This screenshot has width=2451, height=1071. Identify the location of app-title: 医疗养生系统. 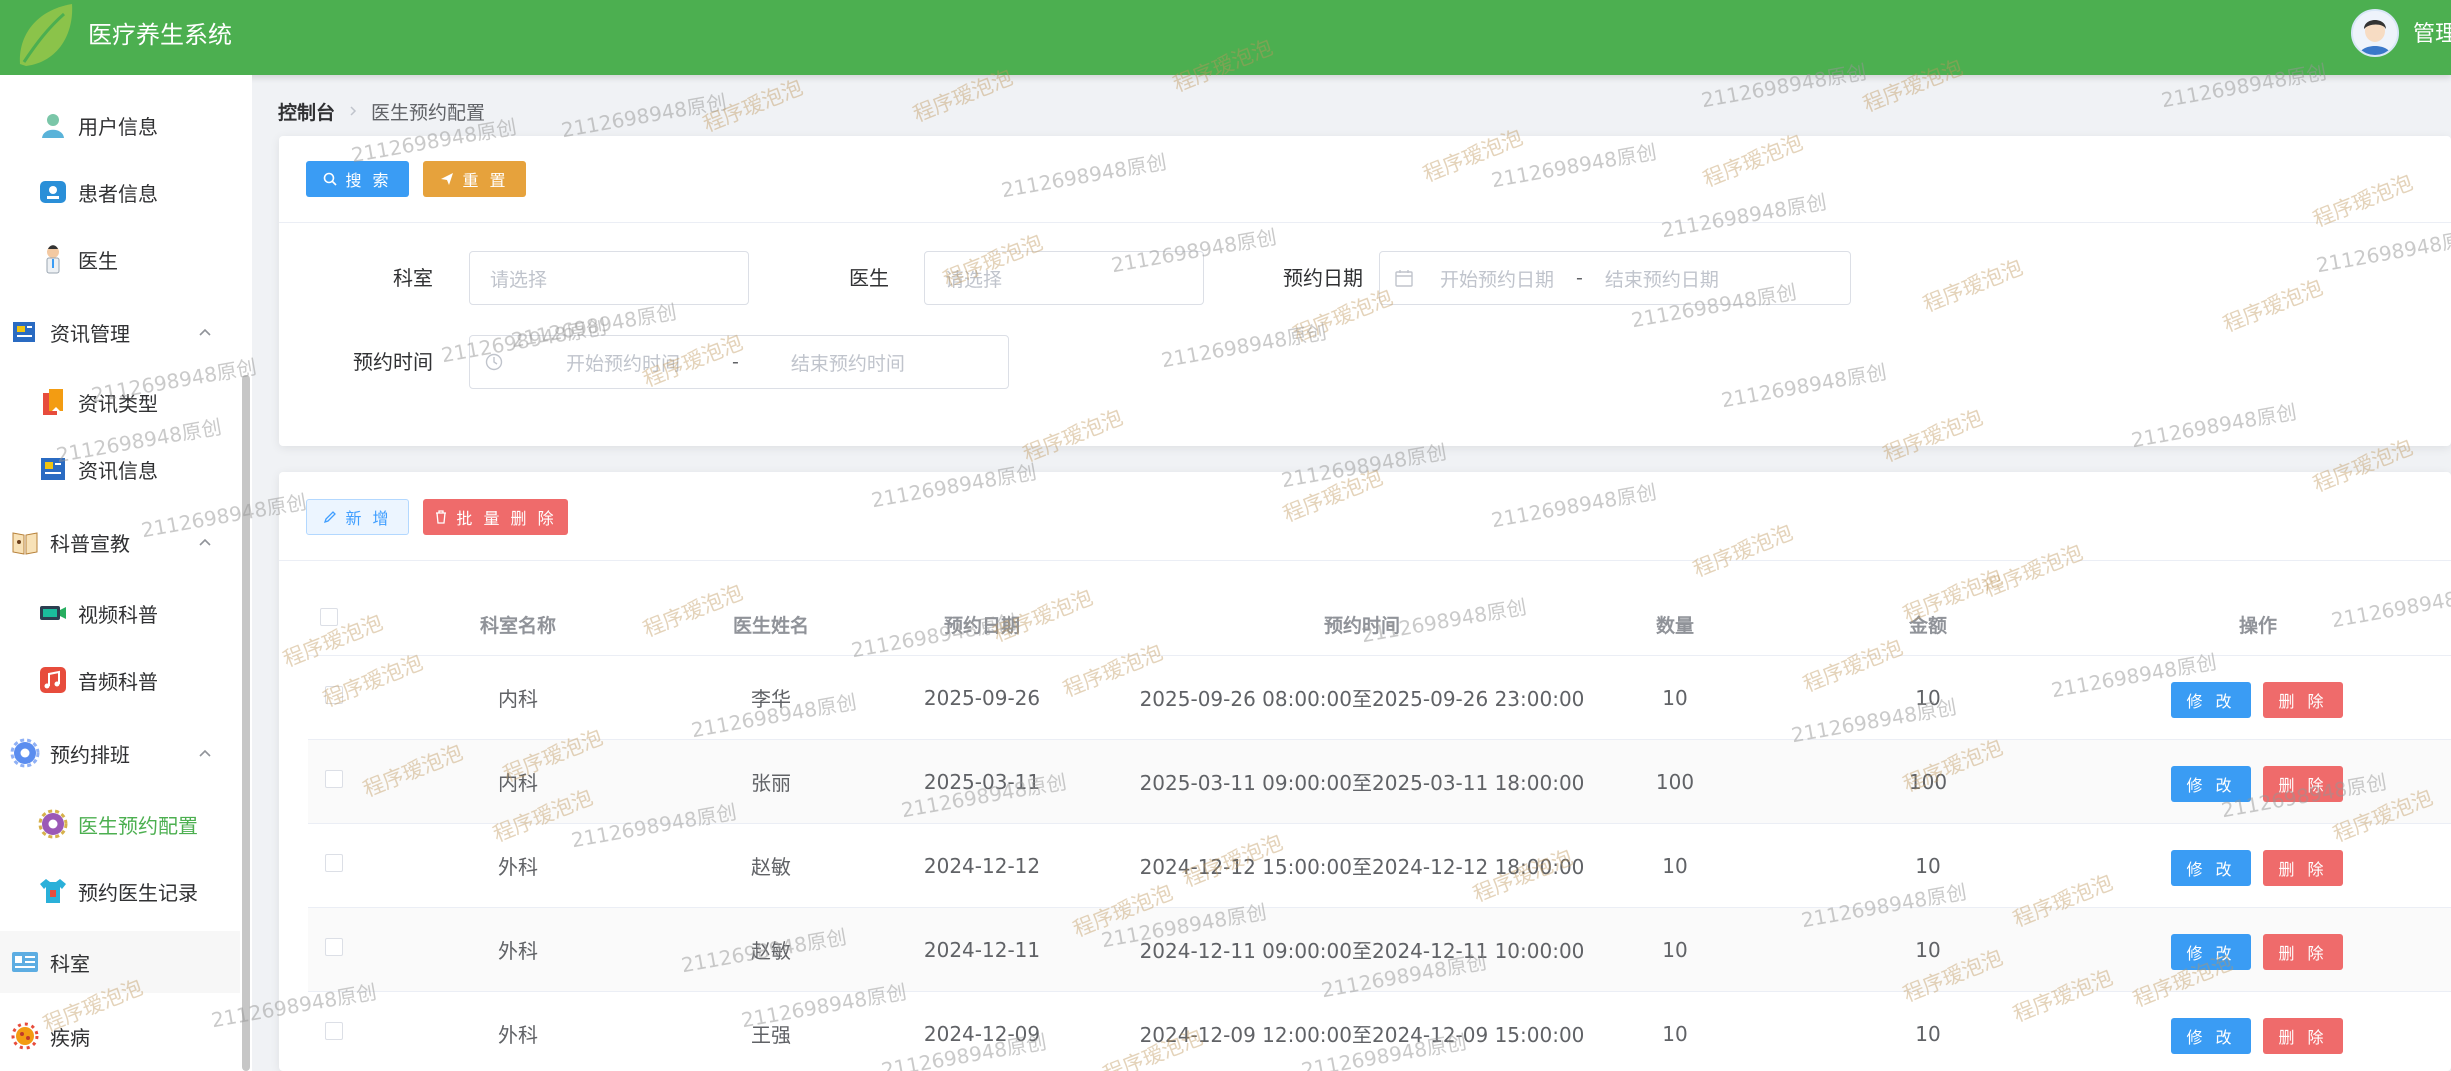
(160, 35).